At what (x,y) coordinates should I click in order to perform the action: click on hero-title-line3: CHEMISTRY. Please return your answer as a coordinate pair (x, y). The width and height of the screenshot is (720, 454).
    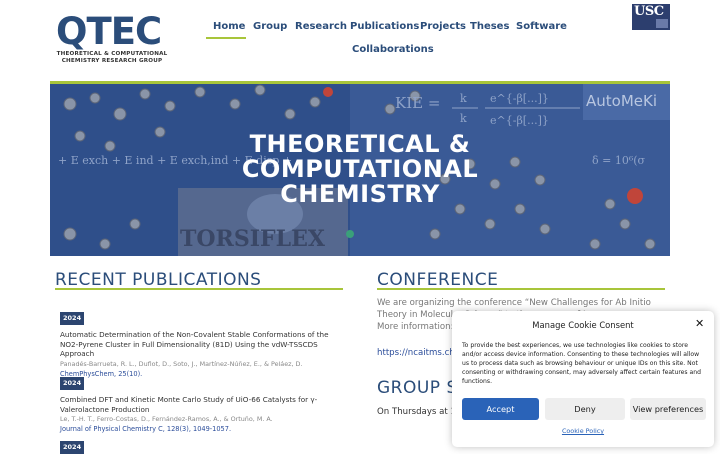
    Looking at the image, I should click on (360, 194).